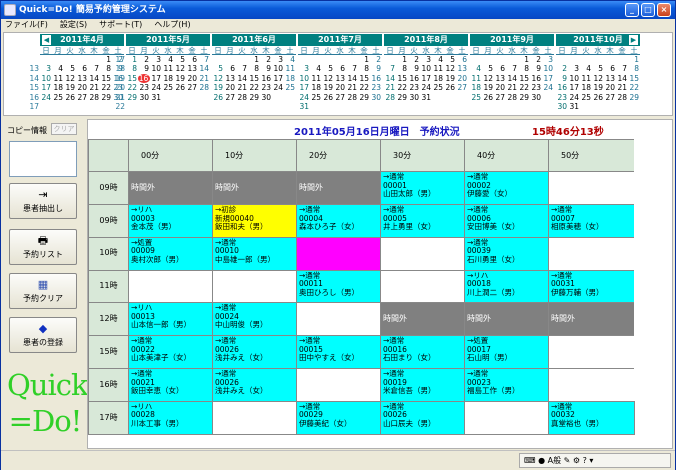 This screenshot has height=470, width=676. What do you see at coordinates (290, 68) in the screenshot?
I see `day-cell: 11` at bounding box center [290, 68].